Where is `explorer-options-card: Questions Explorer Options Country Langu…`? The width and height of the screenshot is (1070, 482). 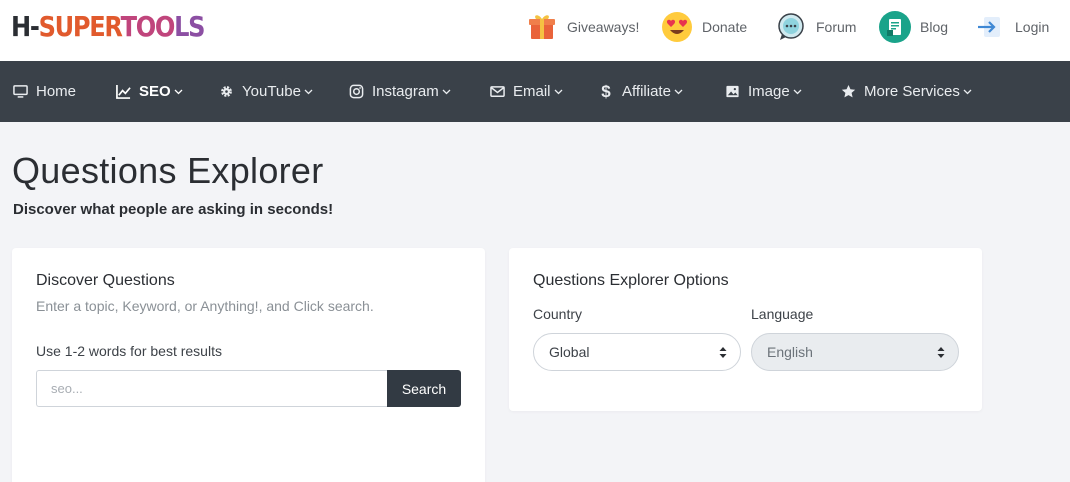 explorer-options-card: Questions Explorer Options Country Langu… is located at coordinates (745, 329).